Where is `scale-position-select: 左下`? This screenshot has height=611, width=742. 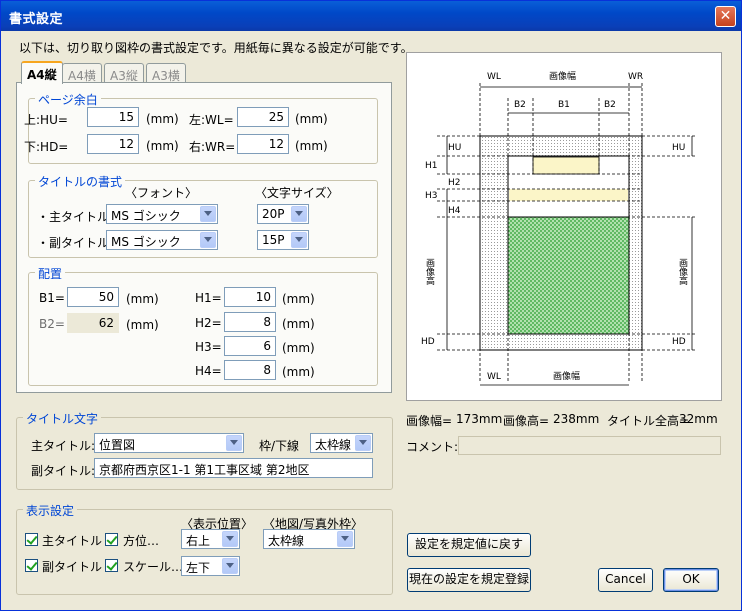 scale-position-select: 左下 is located at coordinates (210, 566).